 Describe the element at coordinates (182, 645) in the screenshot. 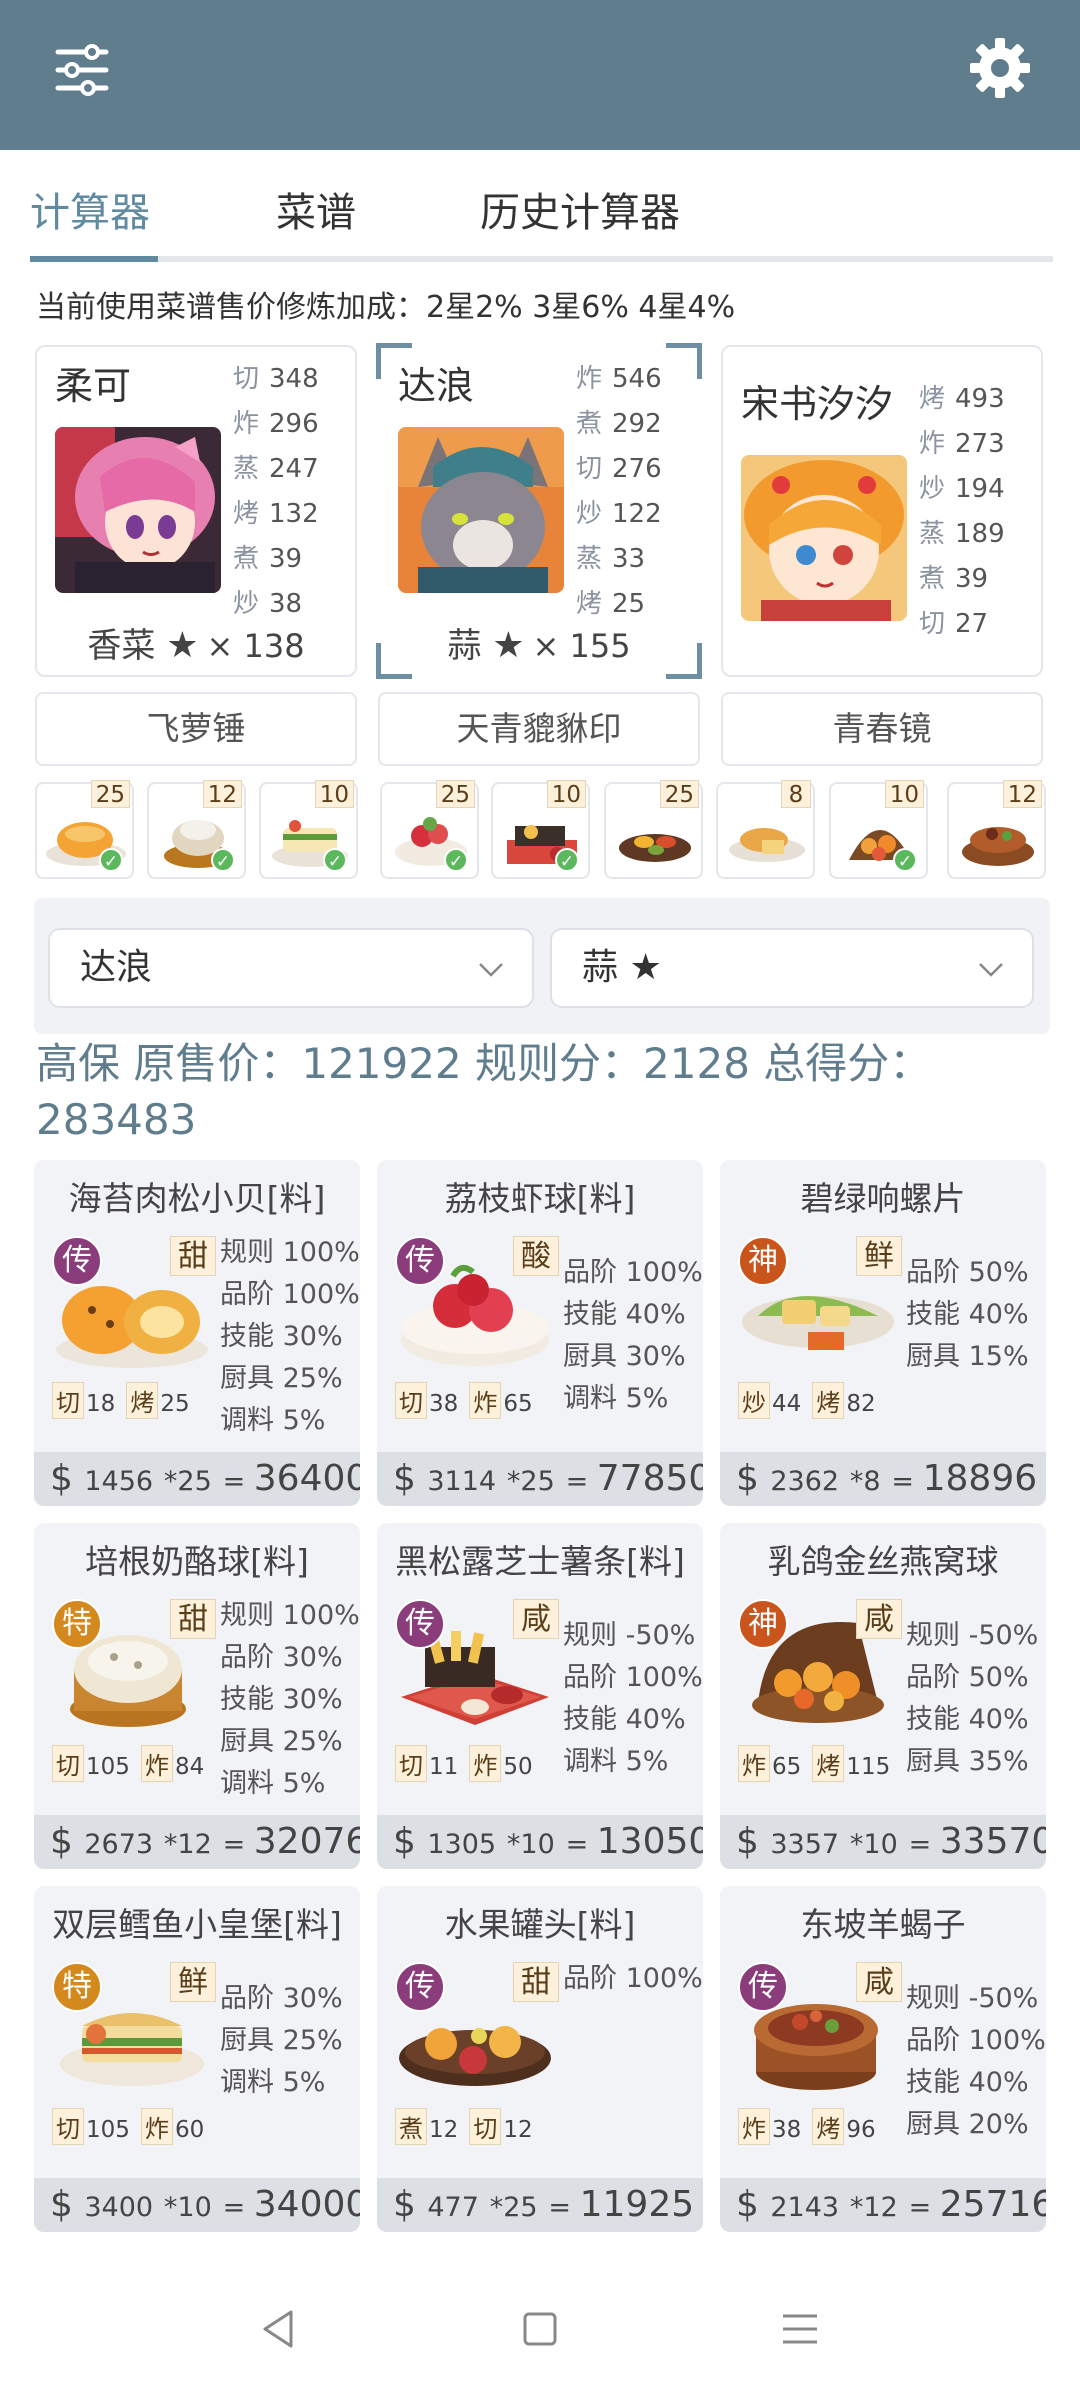

I see `star-icon: ★` at that location.